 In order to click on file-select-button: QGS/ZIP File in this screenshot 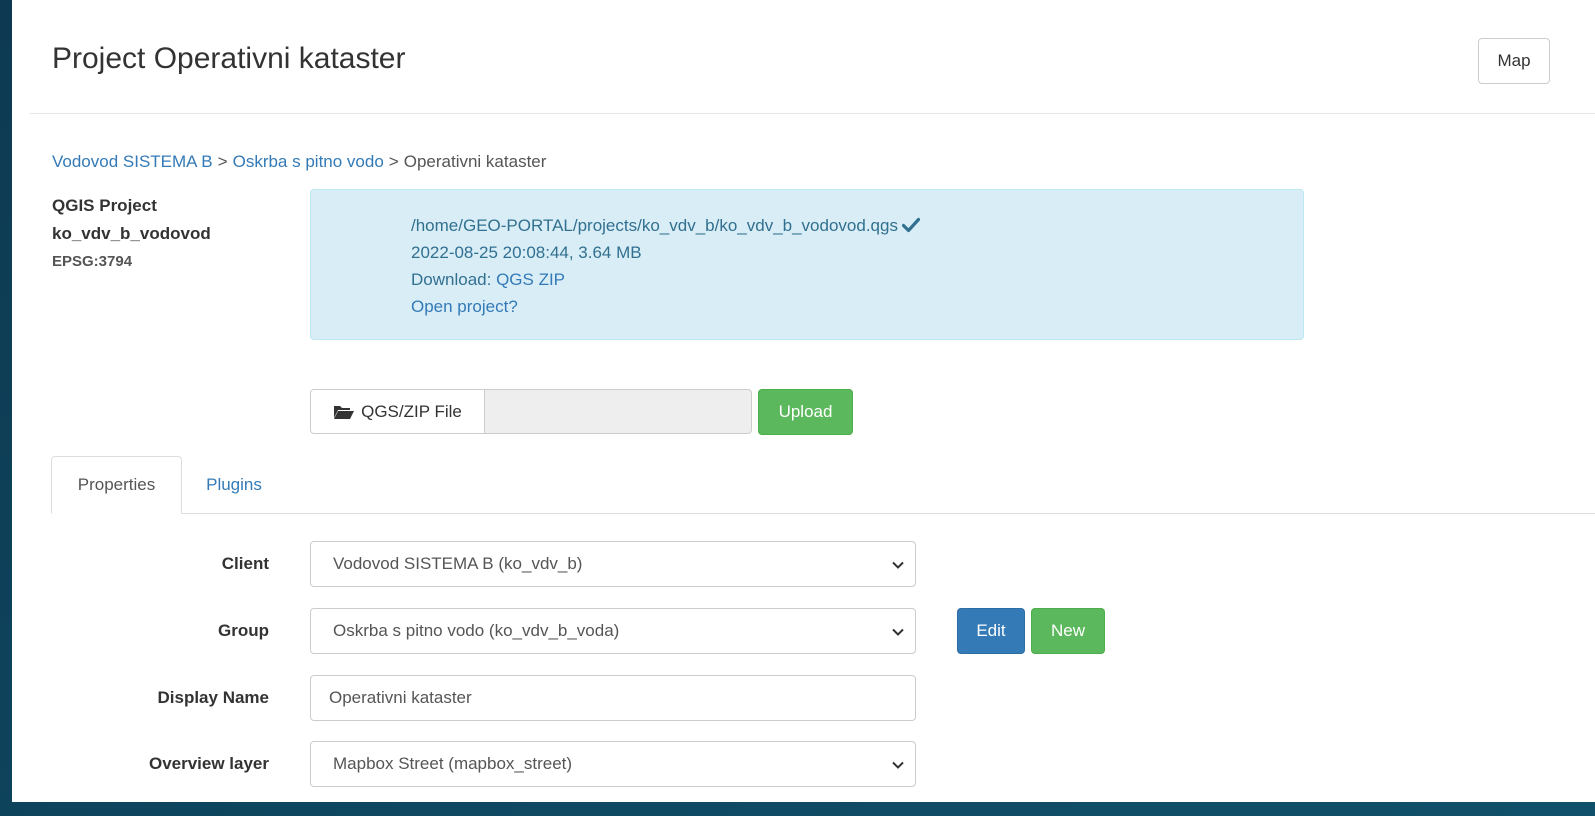, I will do `click(397, 411)`.